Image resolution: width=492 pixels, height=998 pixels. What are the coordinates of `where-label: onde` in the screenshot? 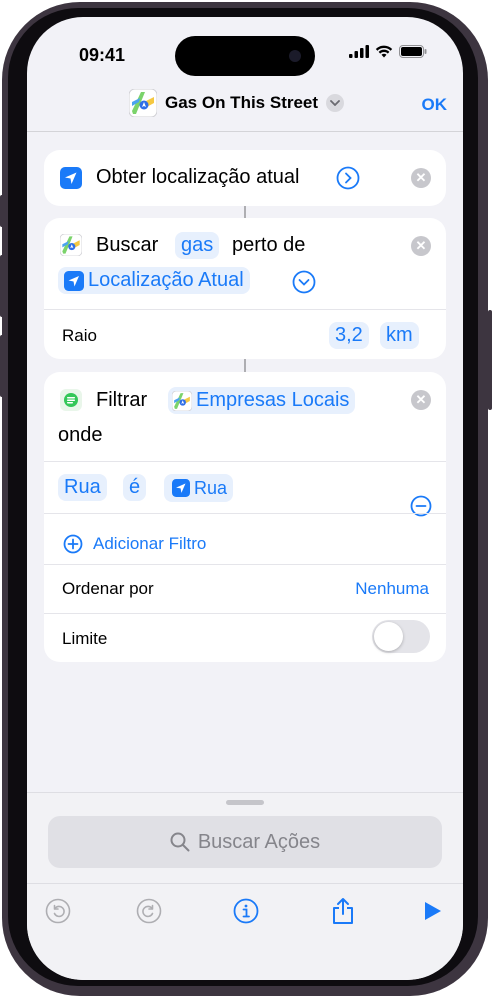 It's located at (80, 435).